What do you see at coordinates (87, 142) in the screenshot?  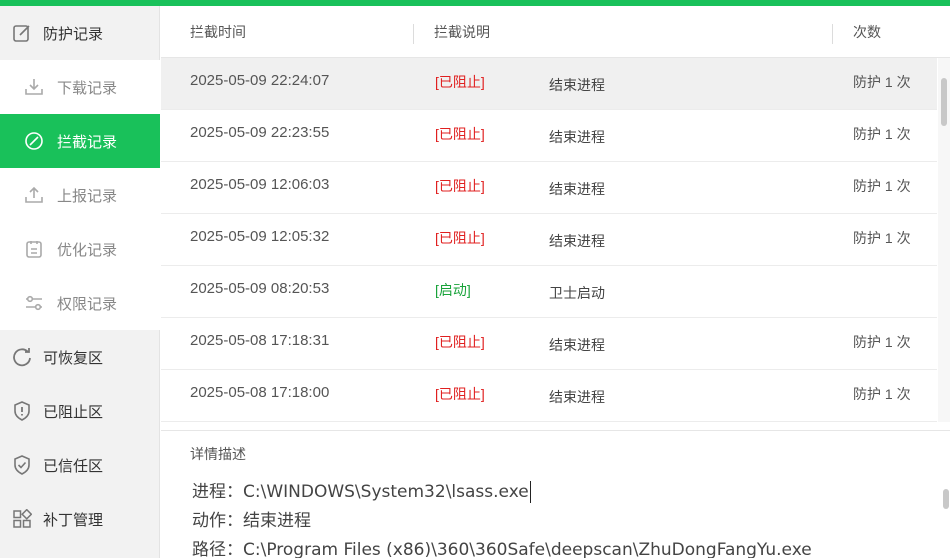 I see `sidebar-item-label: 拦截记录` at bounding box center [87, 142].